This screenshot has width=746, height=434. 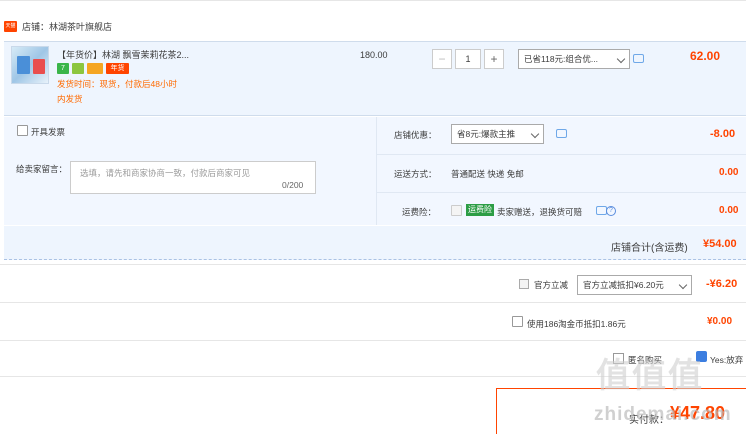 I want to click on shop-header: 天猫 店铺：林湖茶叶旗舰店, so click(x=56, y=26).